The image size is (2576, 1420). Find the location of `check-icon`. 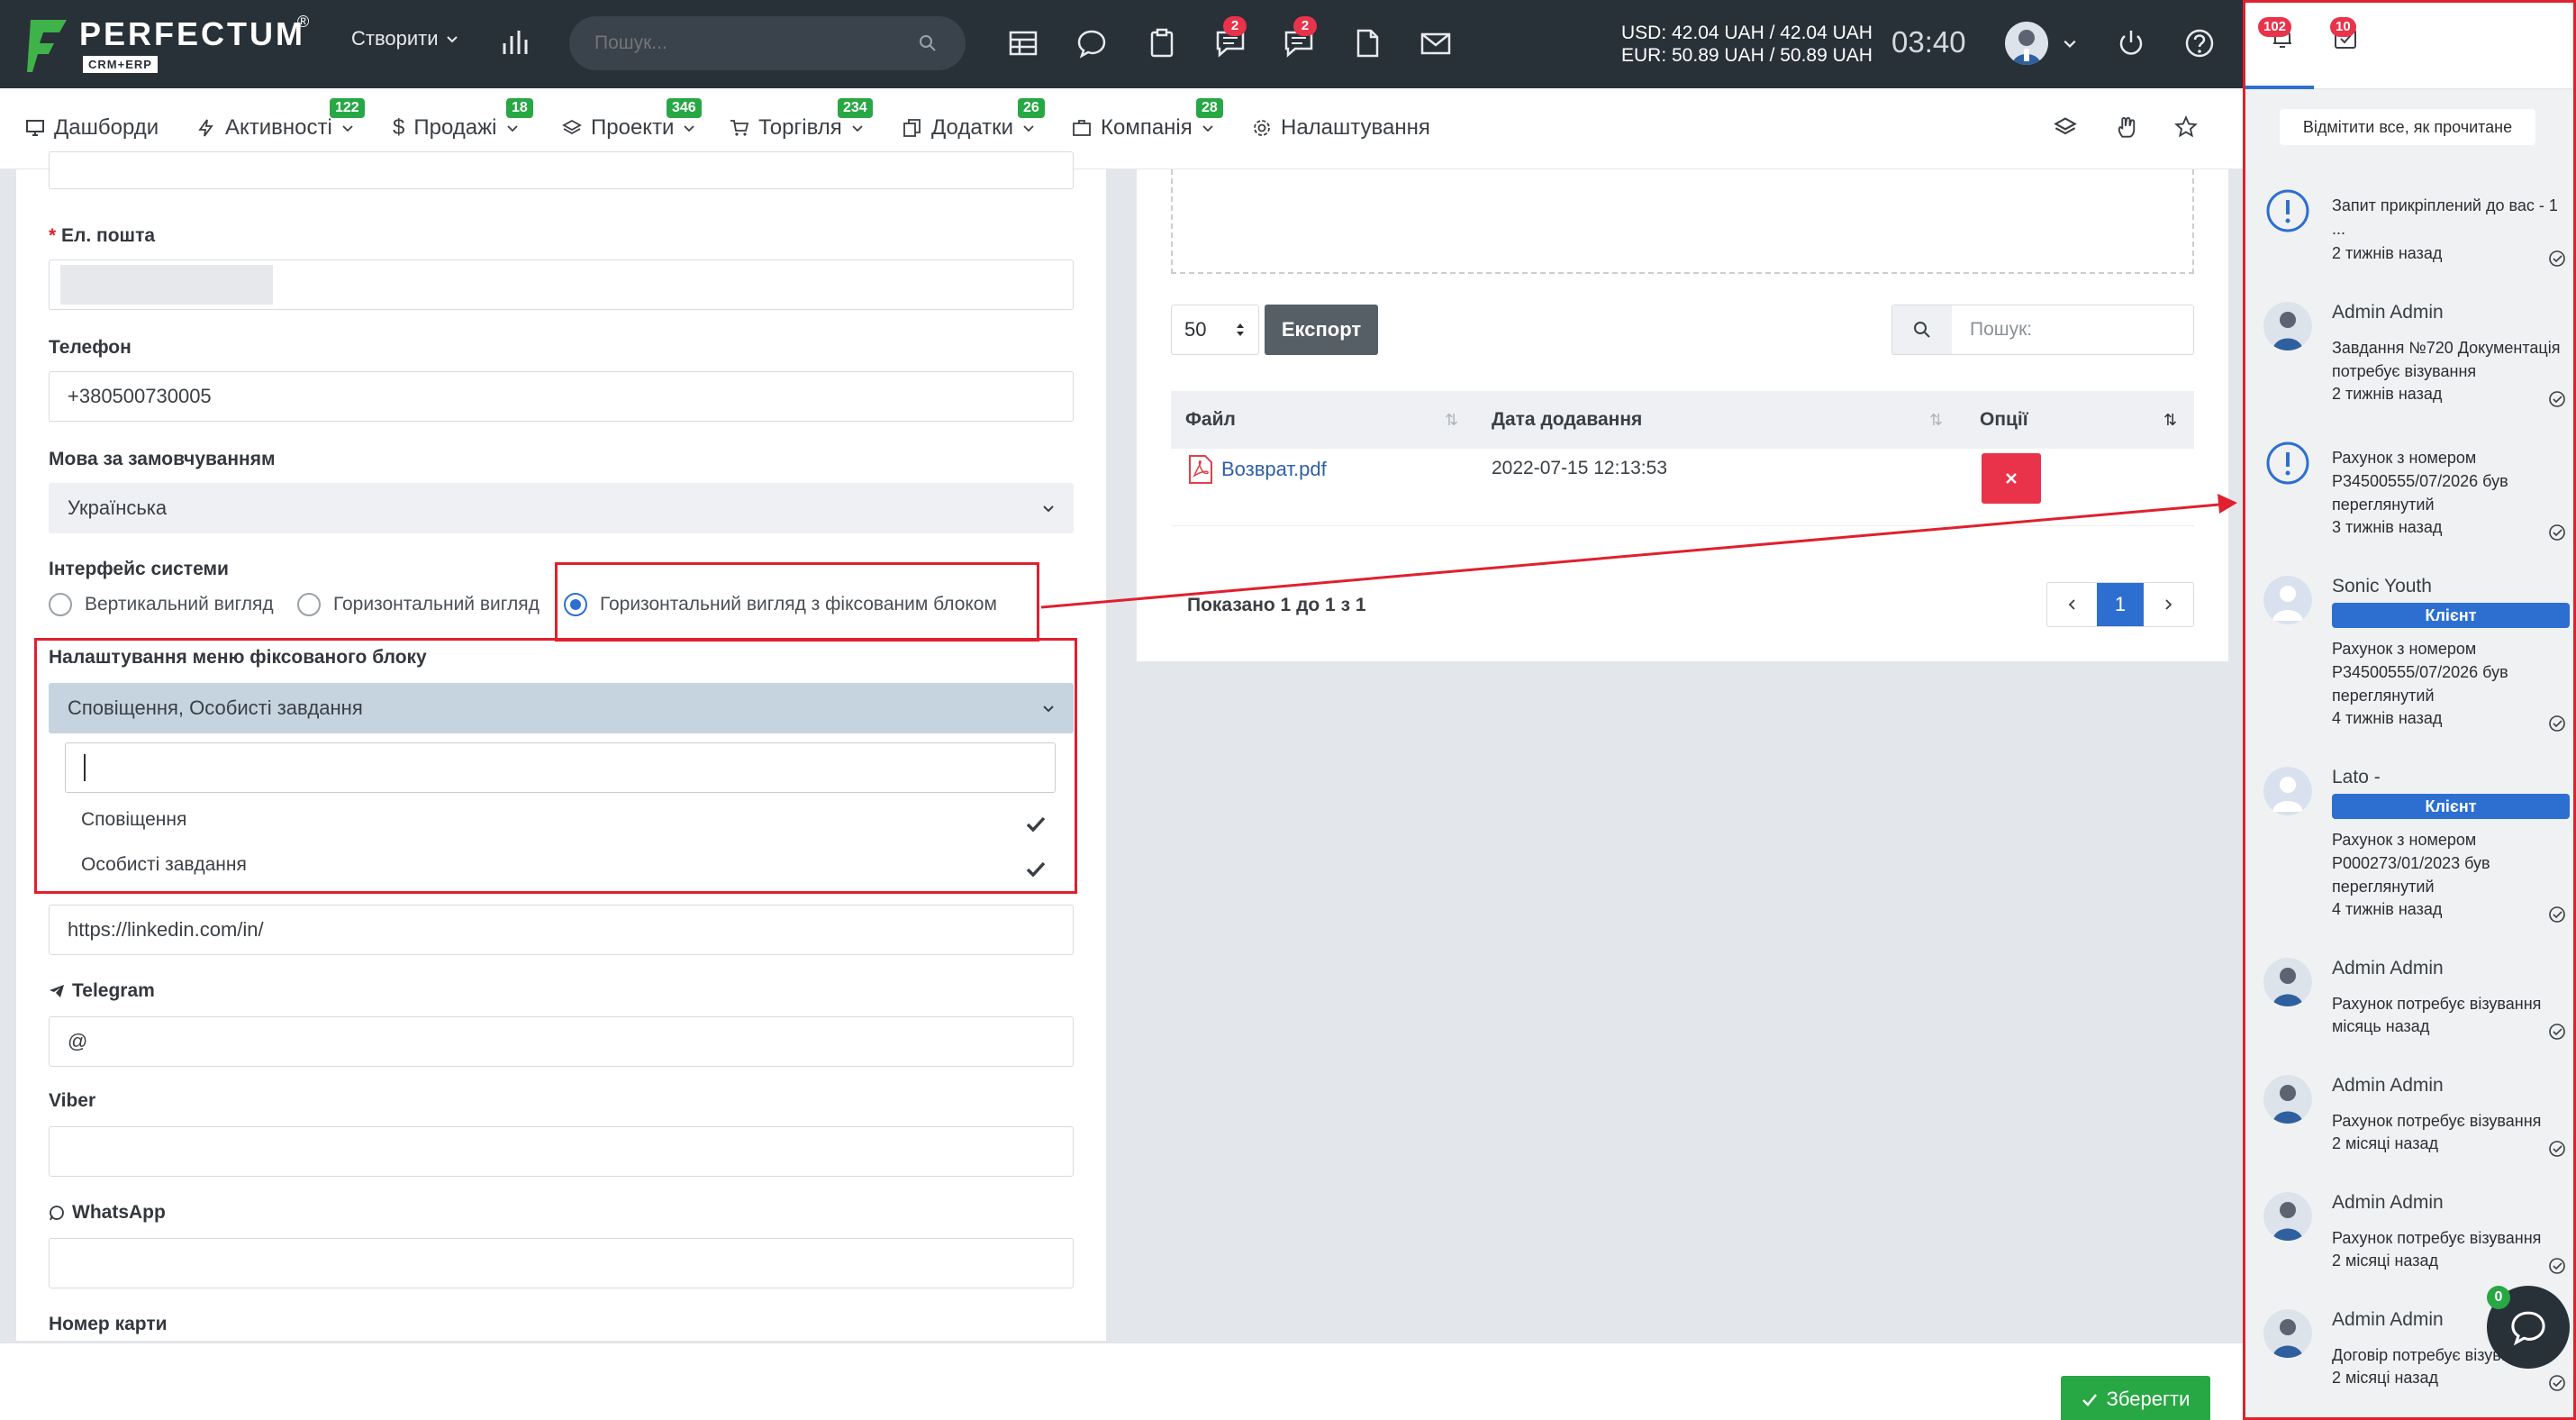

check-icon is located at coordinates (2089, 1400).